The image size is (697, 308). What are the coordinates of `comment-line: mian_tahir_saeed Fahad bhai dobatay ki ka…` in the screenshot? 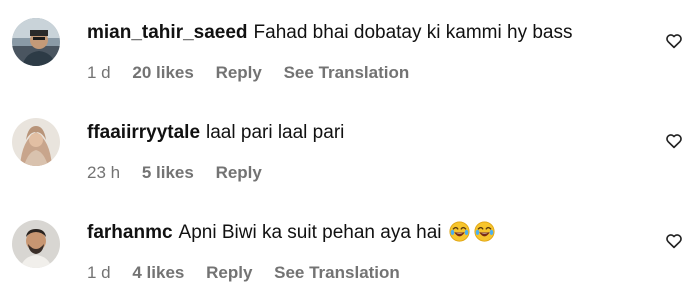 It's located at (329, 33).